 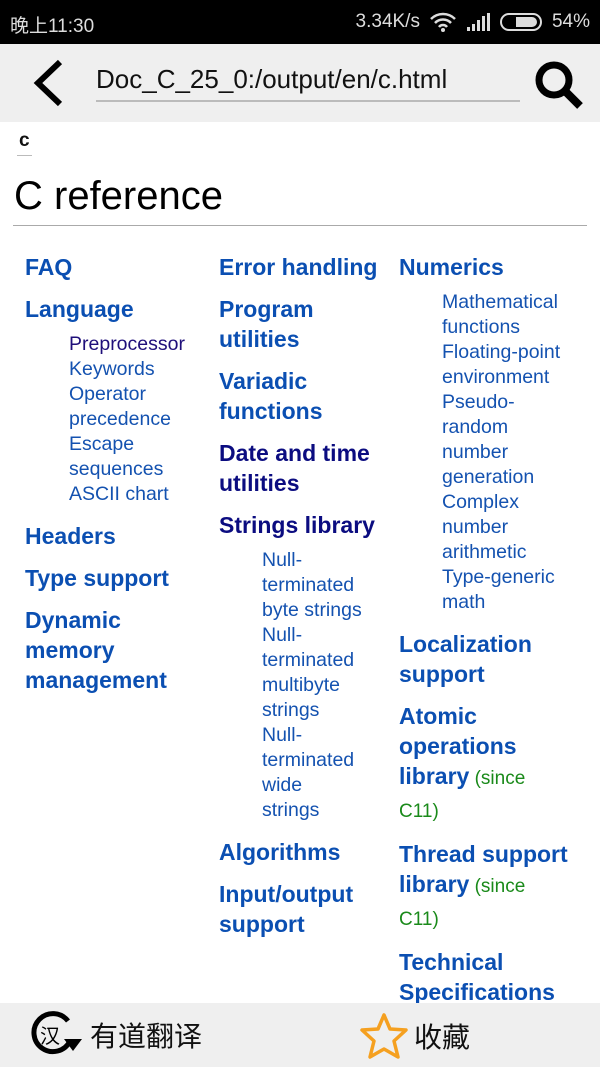 I want to click on translate-button: 汉 有道翻译, so click(x=116, y=1035).